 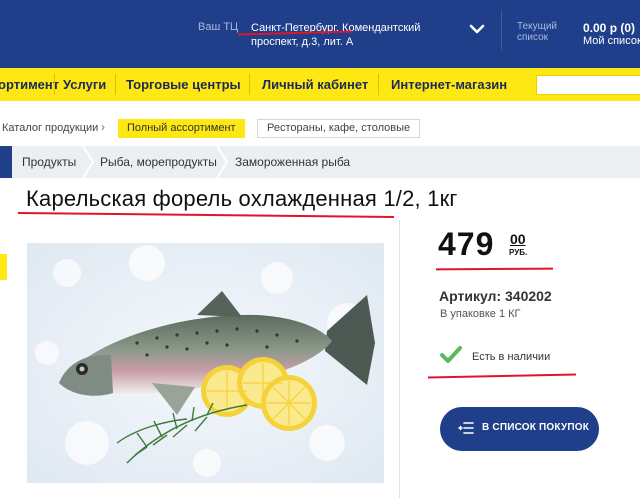 What do you see at coordinates (495, 296) in the screenshot?
I see `article-number: Артикул: 340202` at bounding box center [495, 296].